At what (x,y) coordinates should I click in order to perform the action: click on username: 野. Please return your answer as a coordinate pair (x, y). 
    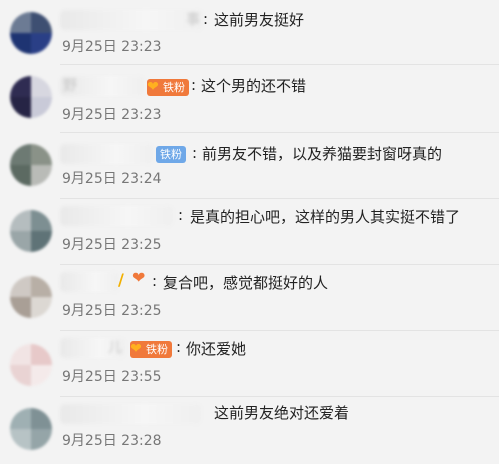
    Looking at the image, I should click on (102, 86).